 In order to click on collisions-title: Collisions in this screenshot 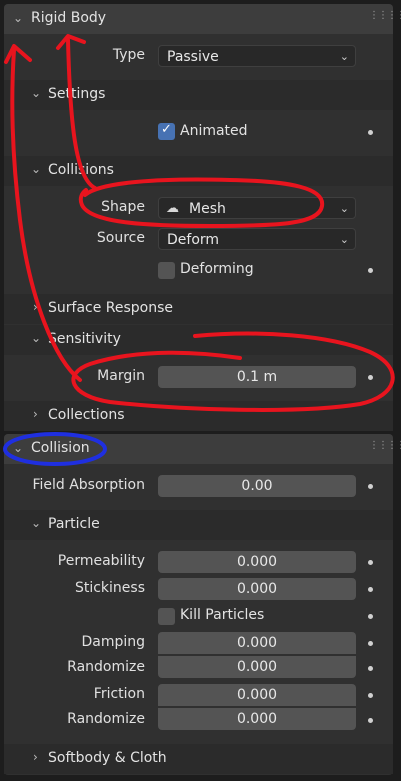, I will do `click(81, 170)`.